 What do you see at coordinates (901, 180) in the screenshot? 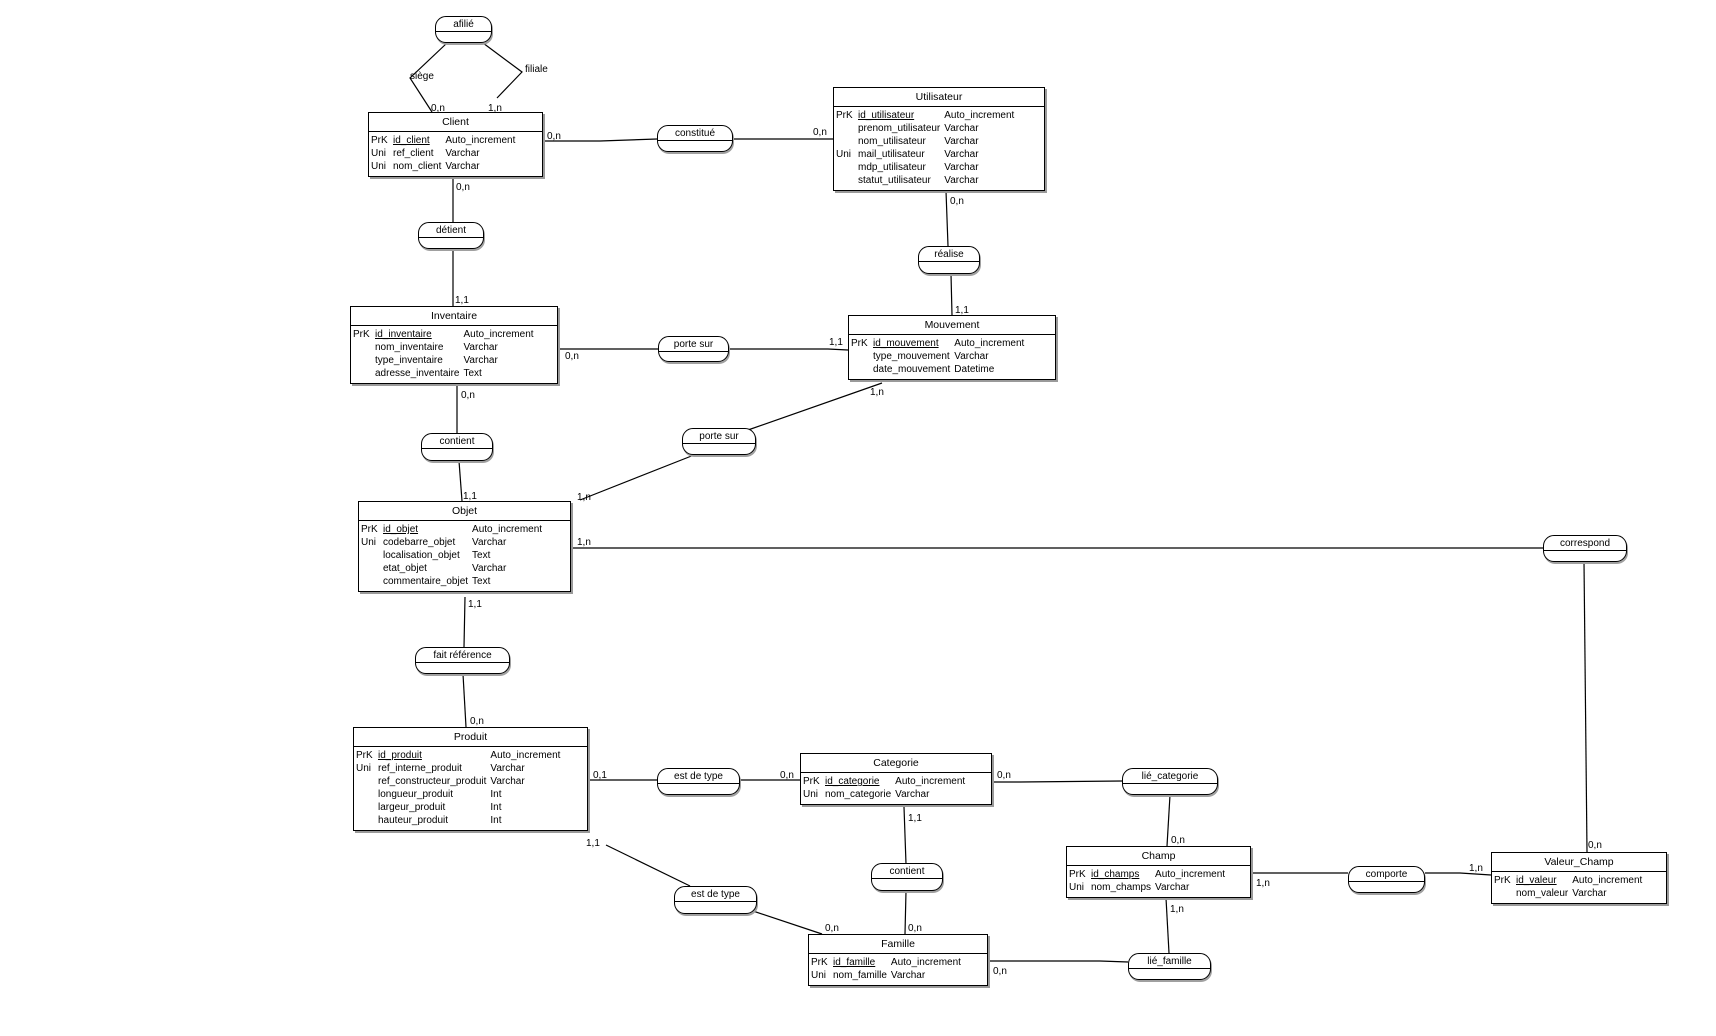
I see `attribute-name: statut_utilisateur` at bounding box center [901, 180].